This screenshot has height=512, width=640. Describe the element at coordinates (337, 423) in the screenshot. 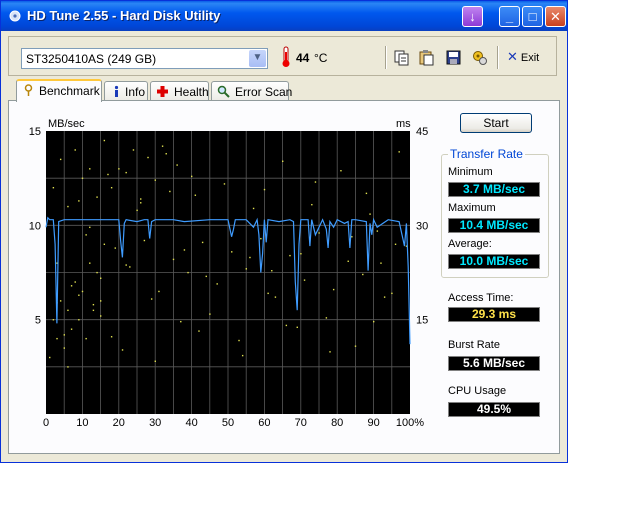

I see `x-tick-label: 80` at that location.